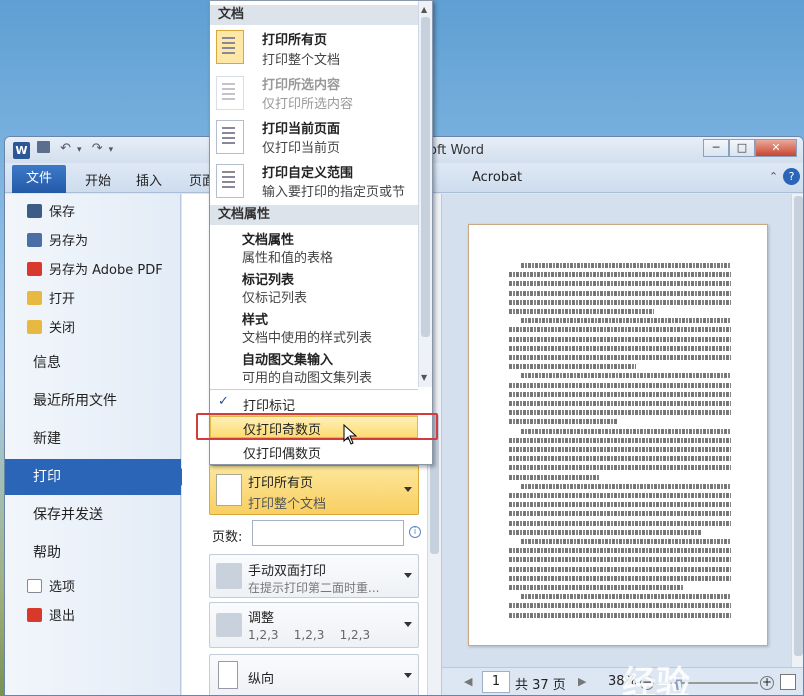 This screenshot has height=696, width=804. I want to click on scroll-down-icon: ▼, so click(424, 377).